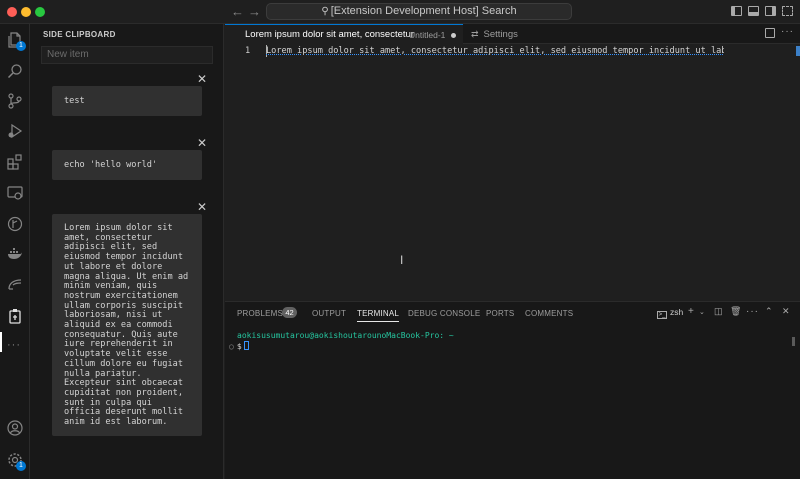  What do you see at coordinates (378, 315) in the screenshot?
I see `tab-terminal: TERMINAL` at bounding box center [378, 315].